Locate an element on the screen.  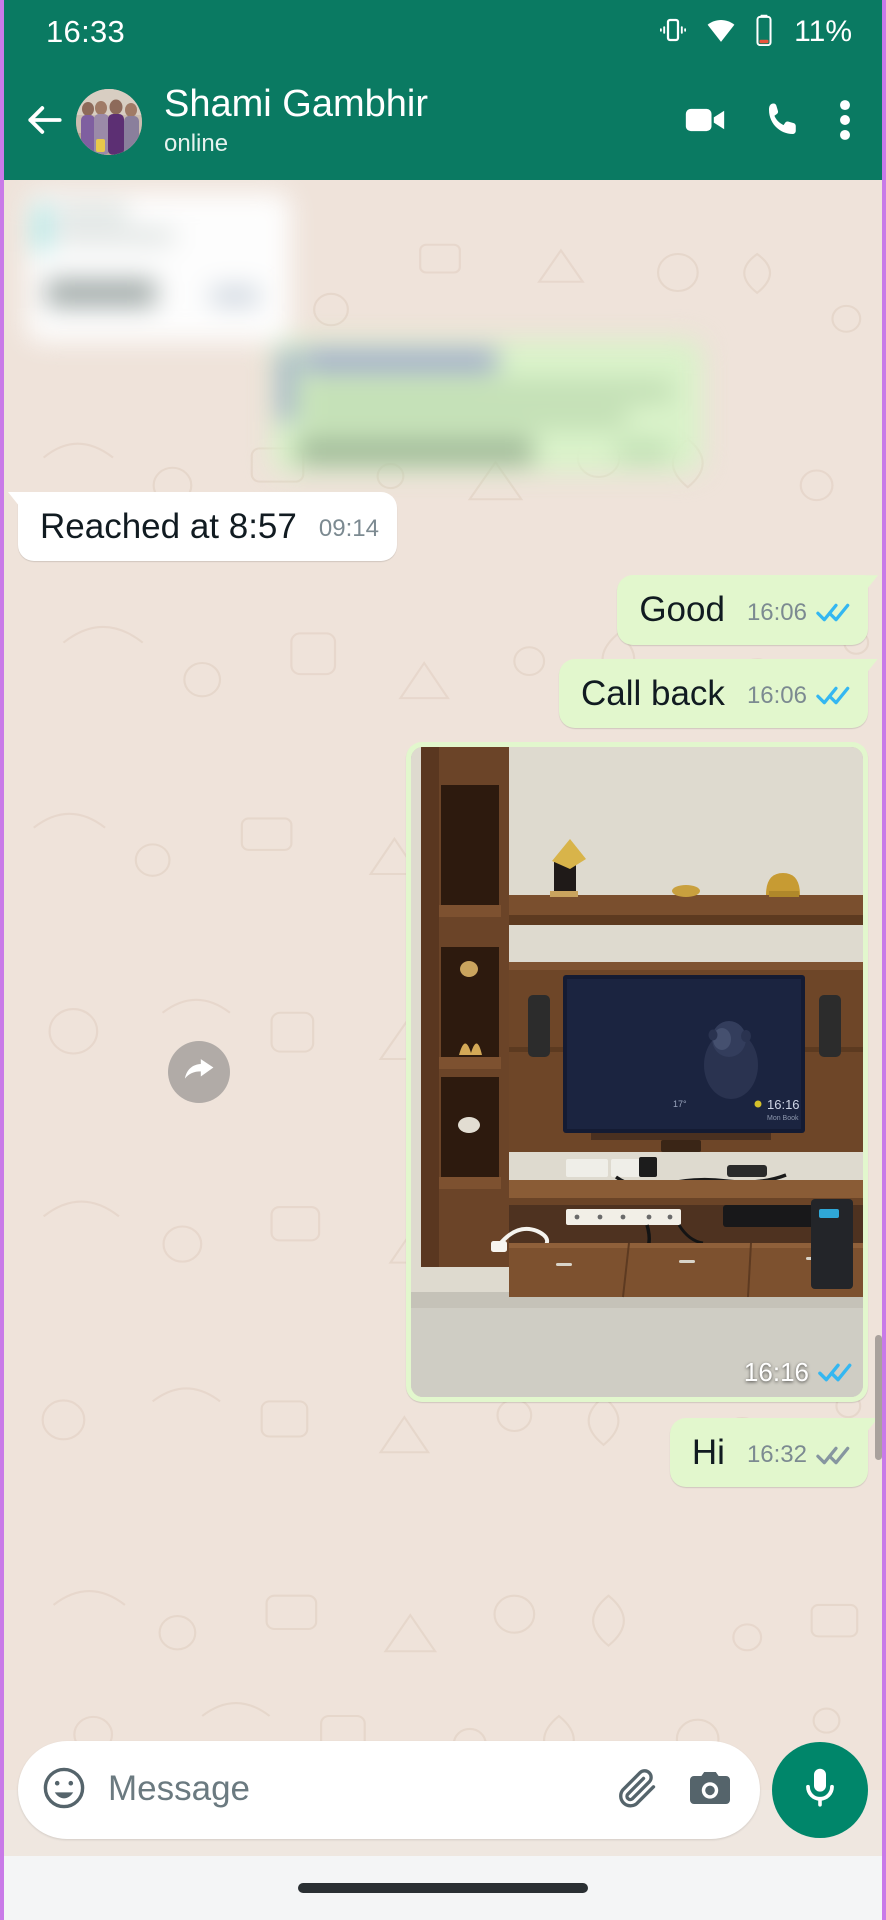
message-bubble-outgoing: Hi 16:32 is located at coordinates (768, 1452).